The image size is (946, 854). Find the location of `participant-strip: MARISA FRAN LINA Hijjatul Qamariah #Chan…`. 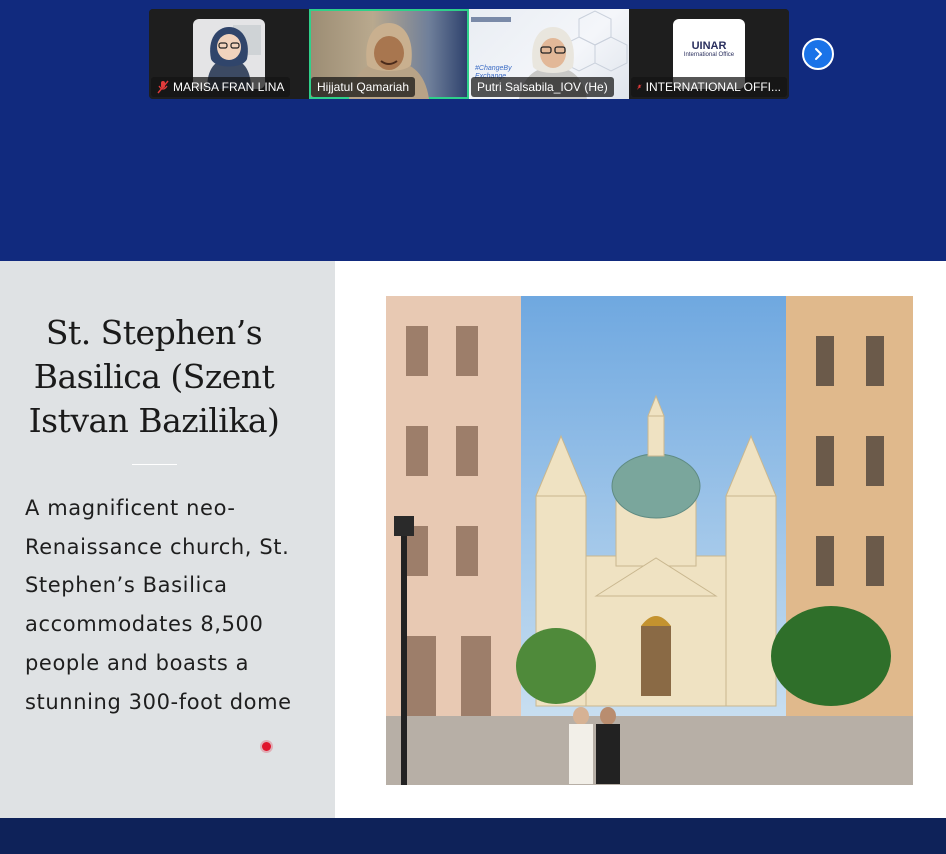

participant-strip: MARISA FRAN LINA Hijjatul Qamariah #Chan… is located at coordinates (469, 54).